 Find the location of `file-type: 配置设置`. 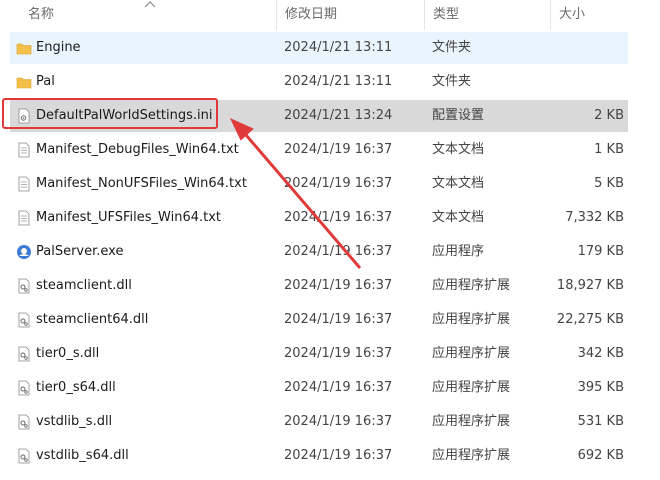

file-type: 配置设置 is located at coordinates (458, 115).